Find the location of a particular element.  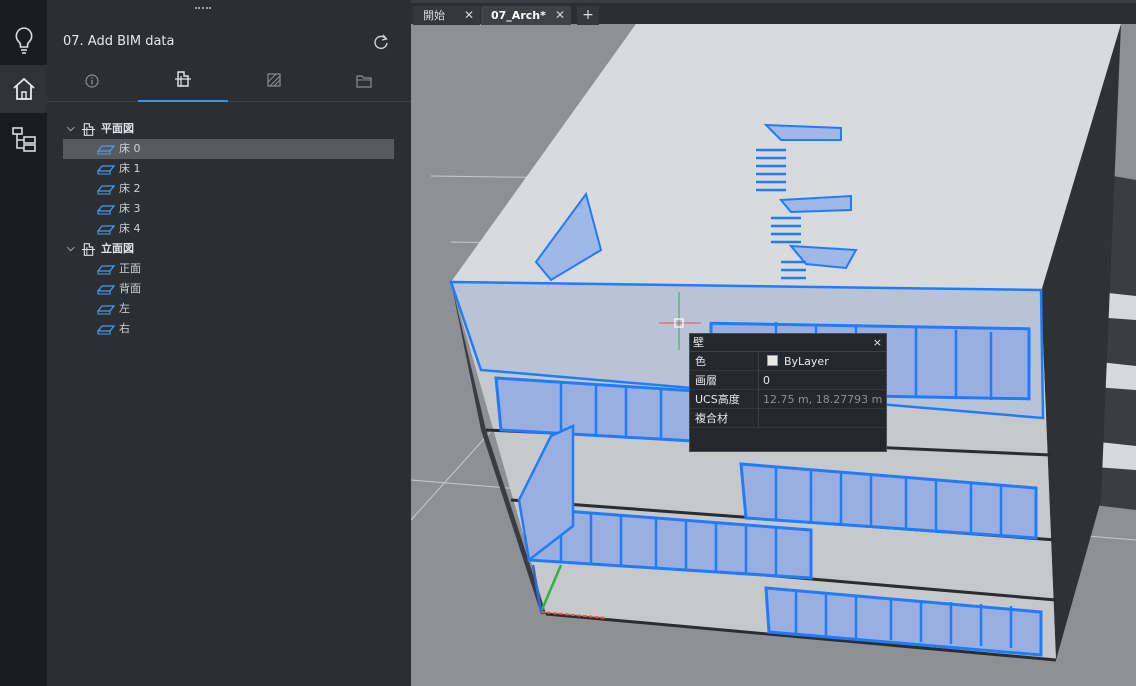

prop-row-color: 色 ByLayer is located at coordinates (788, 361).